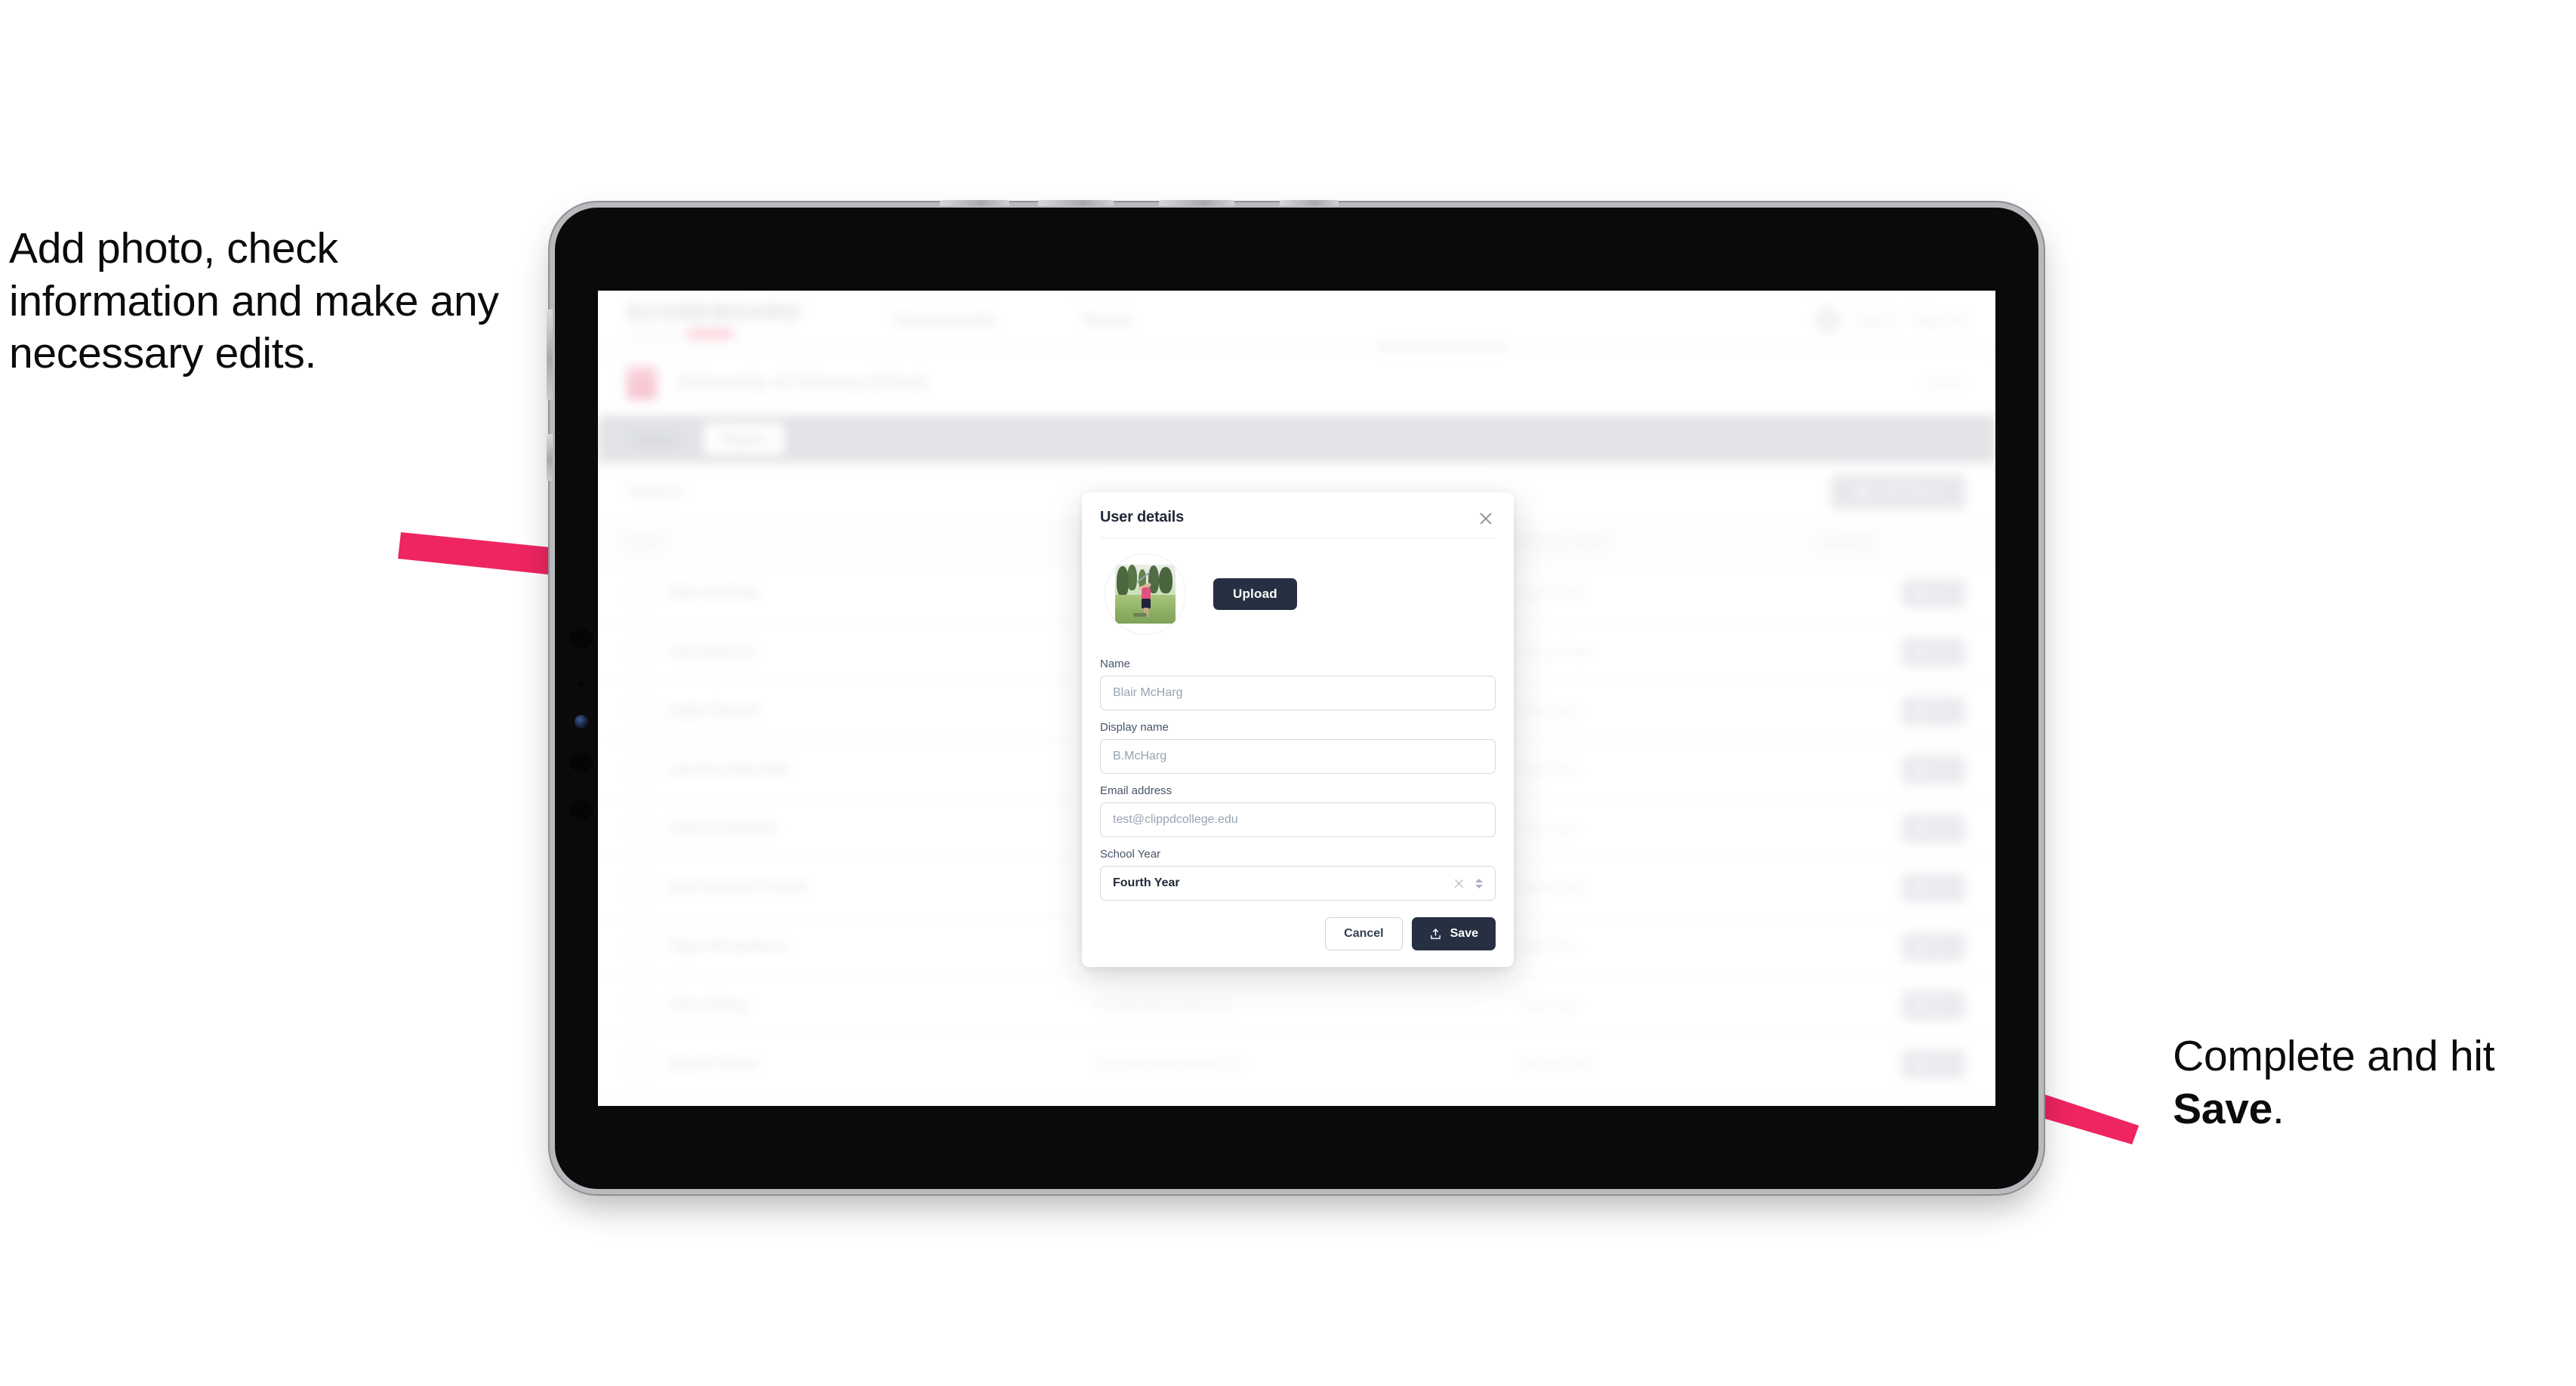 This screenshot has height=1386, width=2576. What do you see at coordinates (1298, 693) in the screenshot?
I see `name-input` at bounding box center [1298, 693].